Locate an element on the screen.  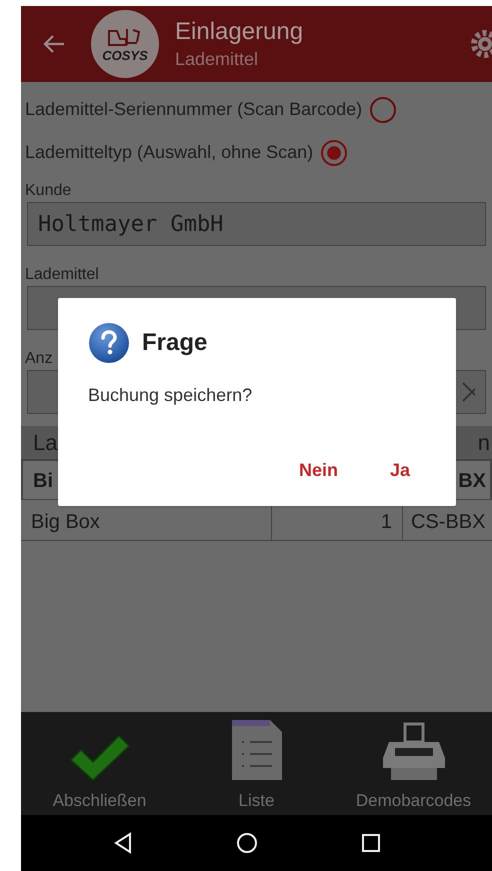
table-cell-text: Big Box is located at coordinates (65, 522).